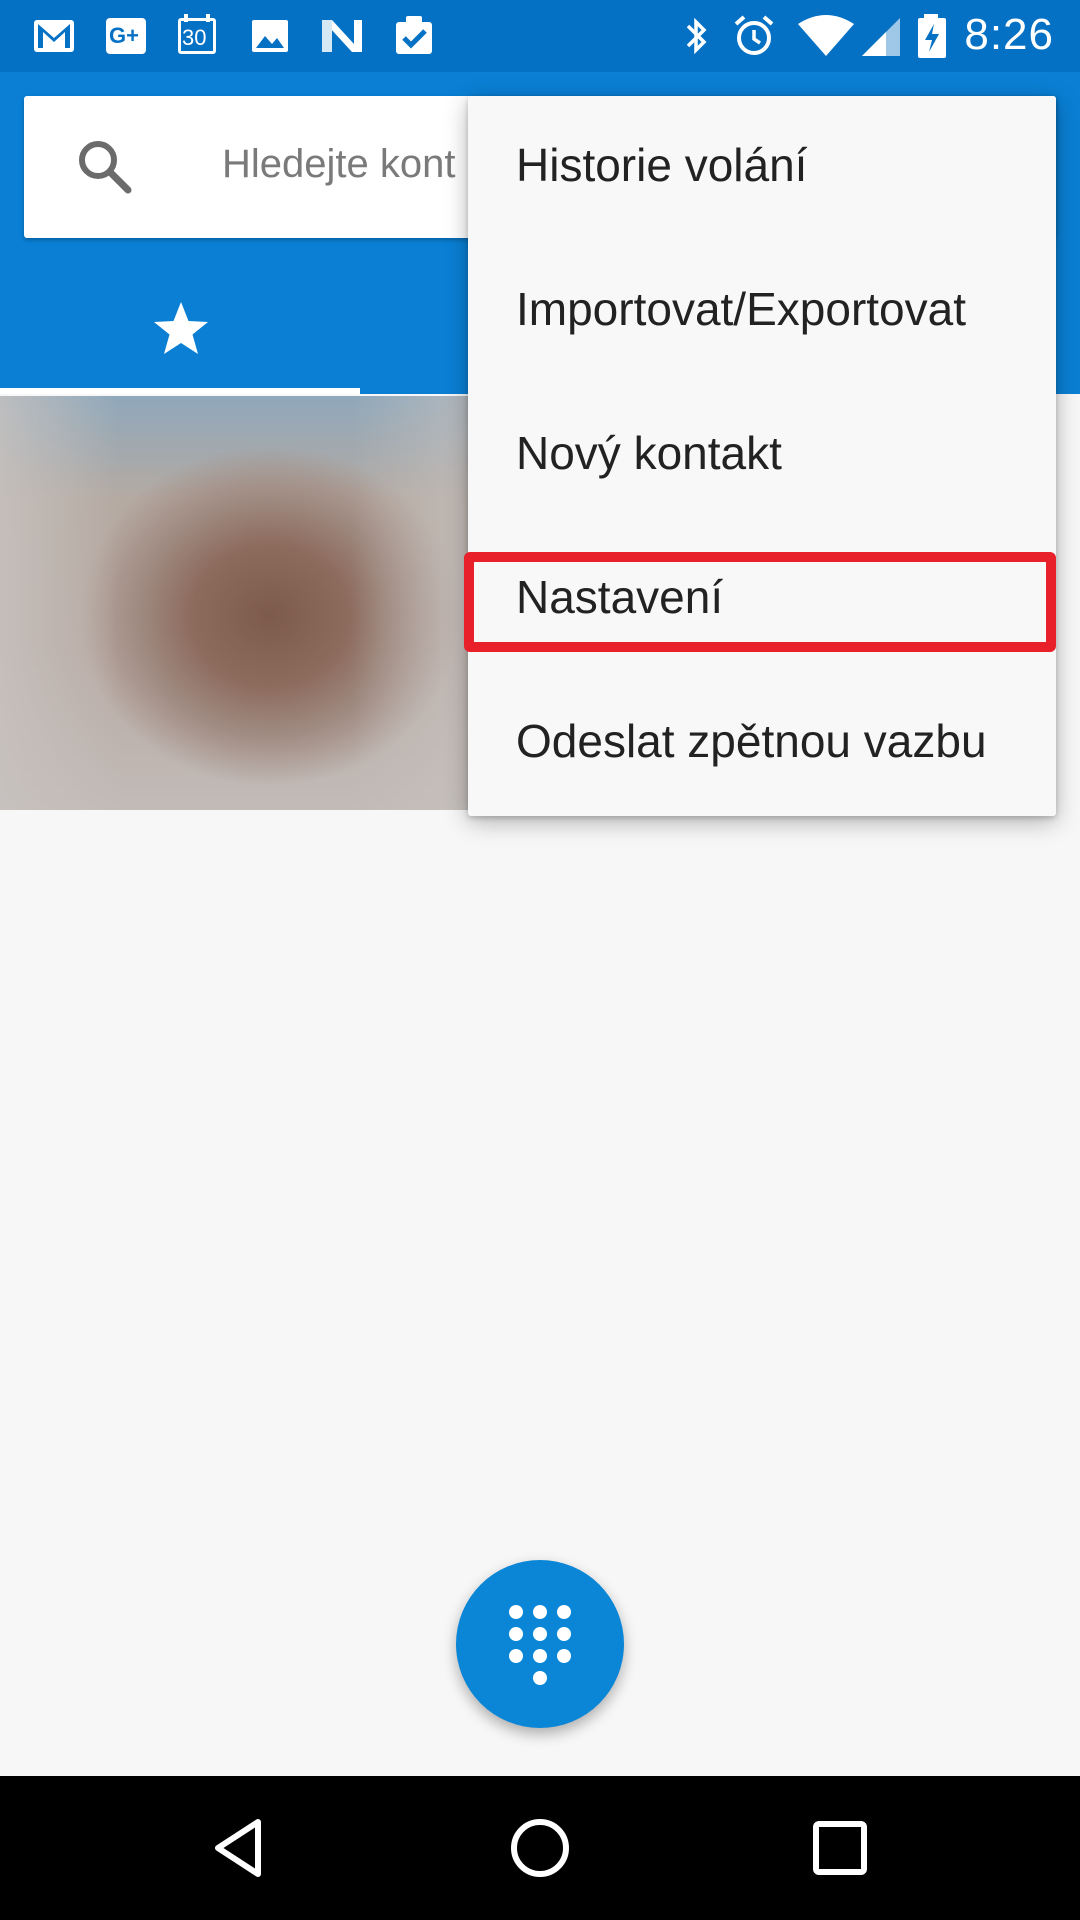 The height and width of the screenshot is (1920, 1080). What do you see at coordinates (840, 1848) in the screenshot?
I see `recents-icon` at bounding box center [840, 1848].